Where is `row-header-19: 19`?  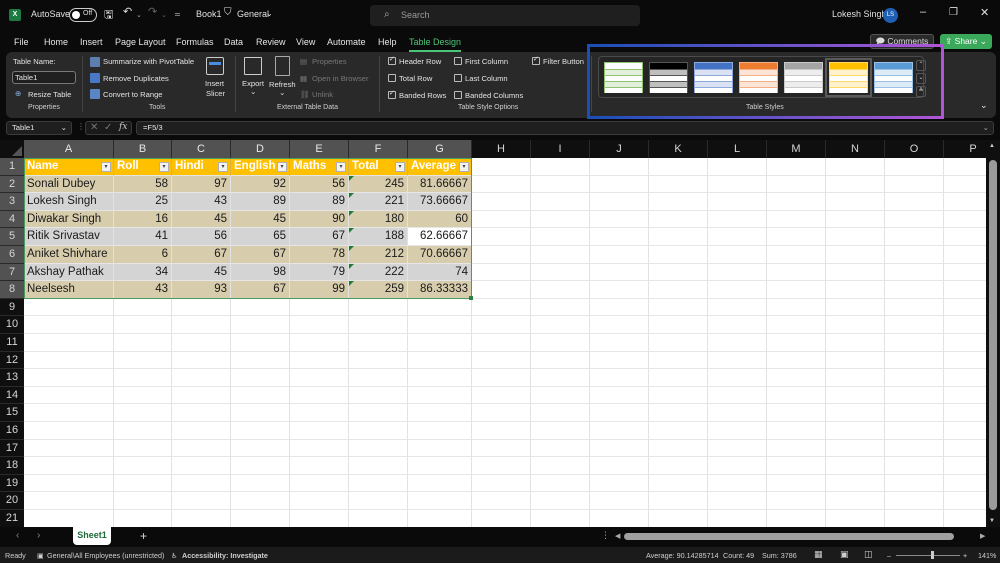 row-header-19: 19 is located at coordinates (12, 483).